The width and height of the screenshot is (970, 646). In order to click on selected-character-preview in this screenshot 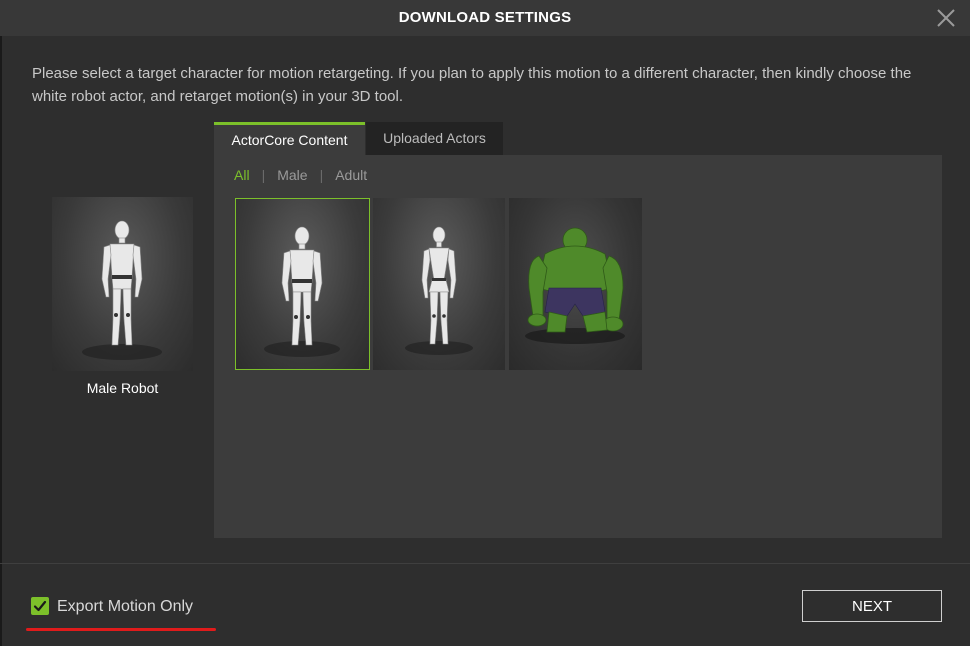, I will do `click(122, 284)`.